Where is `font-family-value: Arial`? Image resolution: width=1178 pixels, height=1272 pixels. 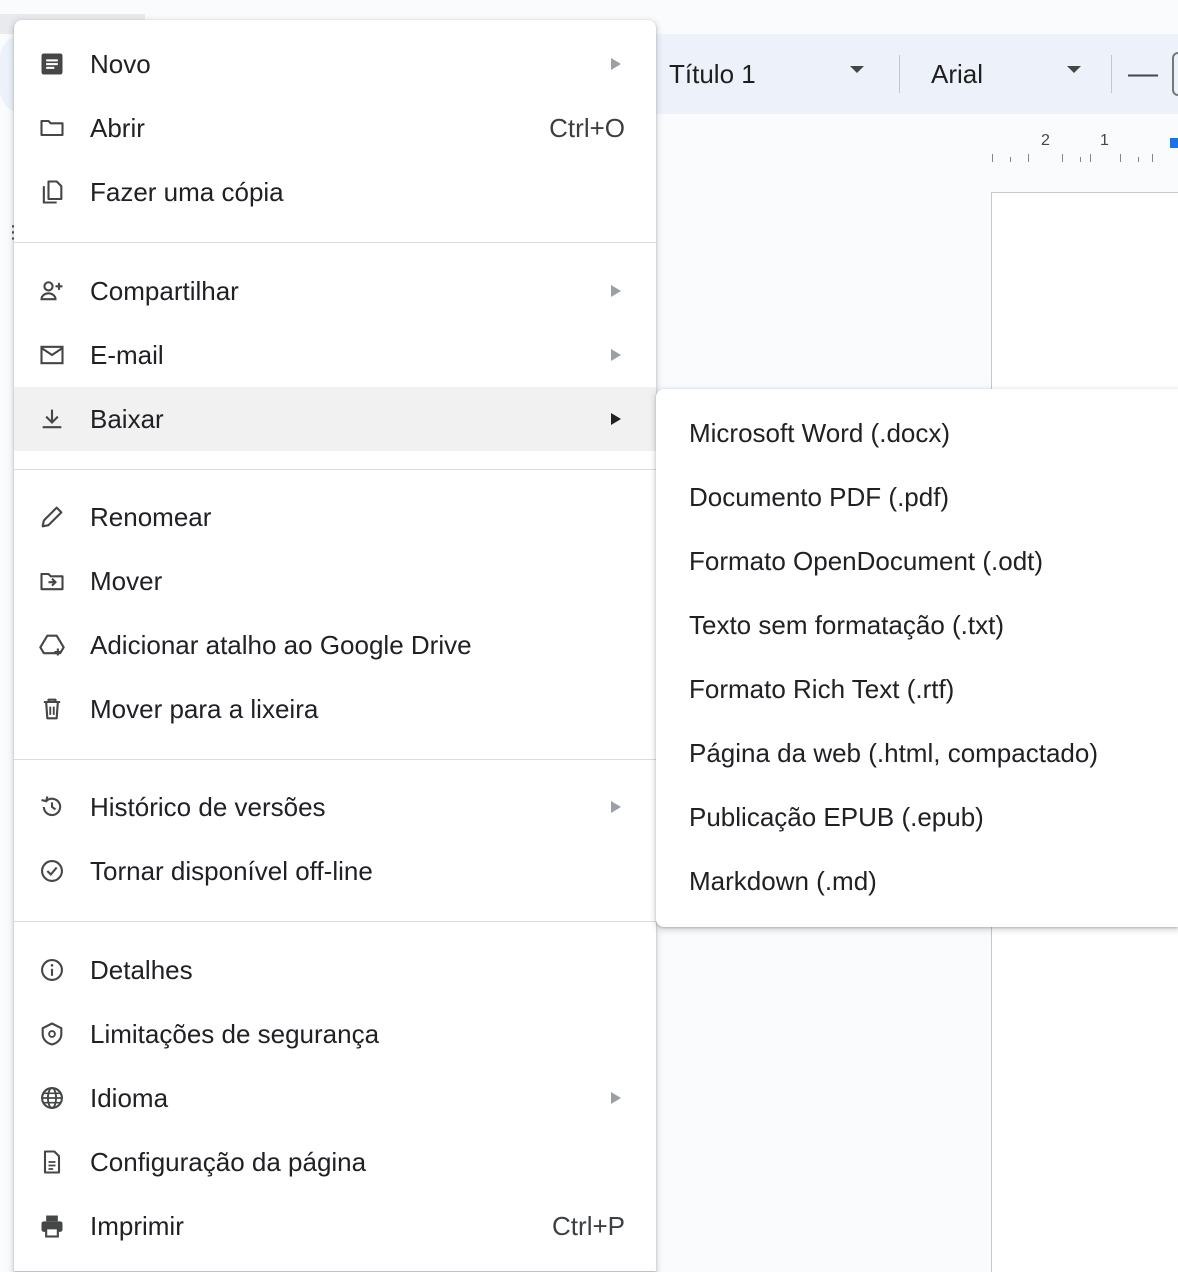 font-family-value: Arial is located at coordinates (957, 73).